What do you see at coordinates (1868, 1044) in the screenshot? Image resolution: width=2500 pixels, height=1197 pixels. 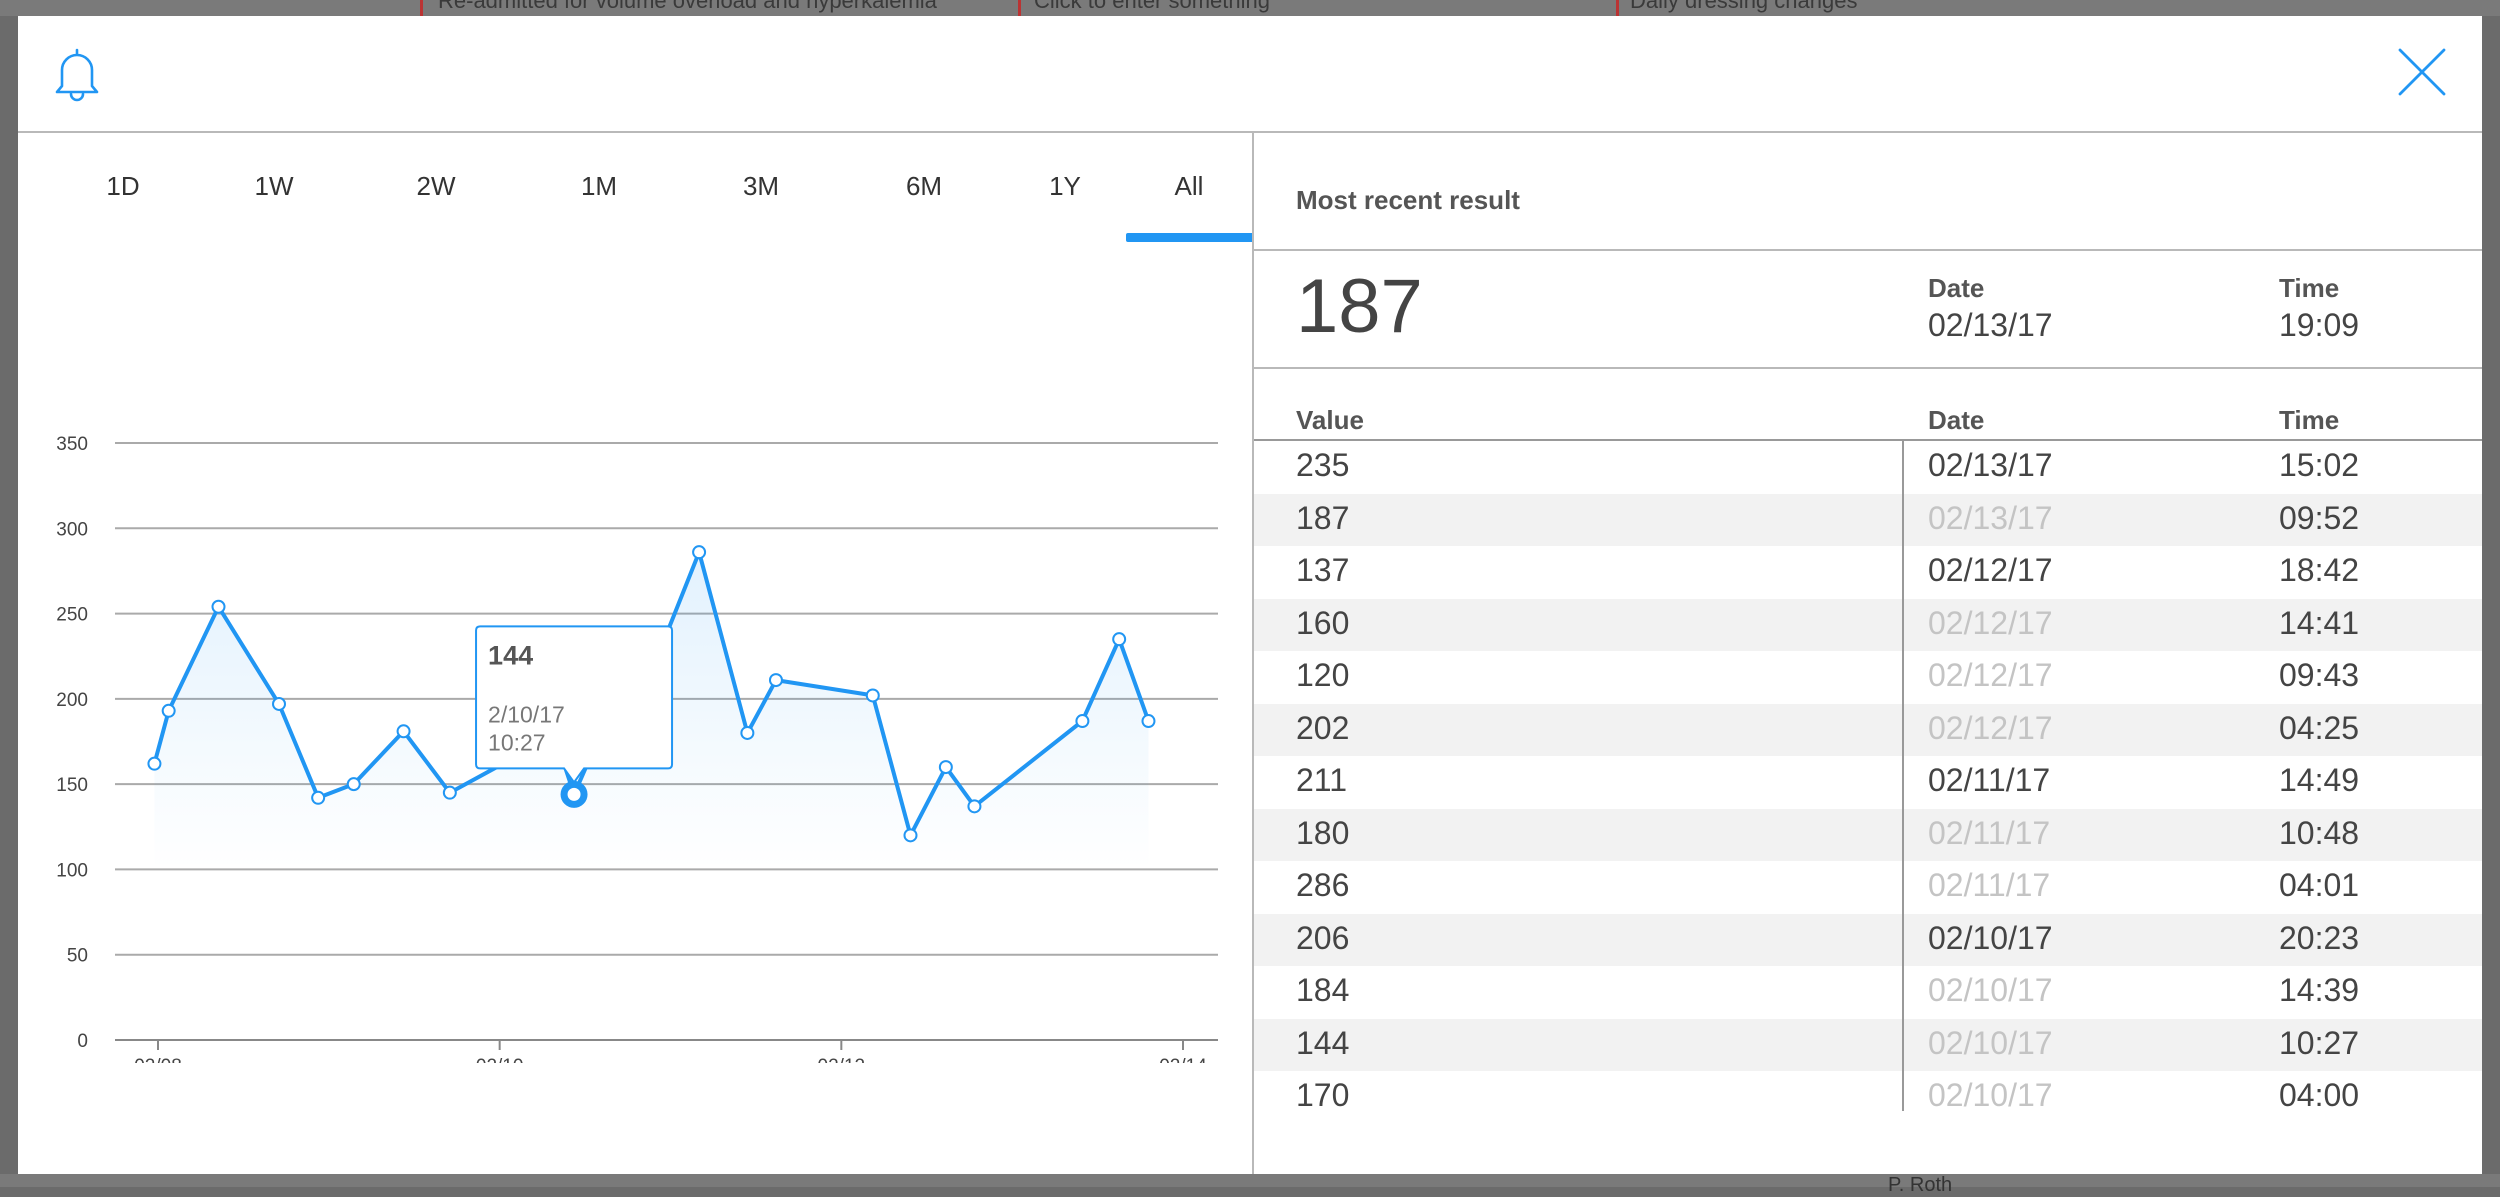 I see `table-row: 144 02/10/17 10:27` at bounding box center [1868, 1044].